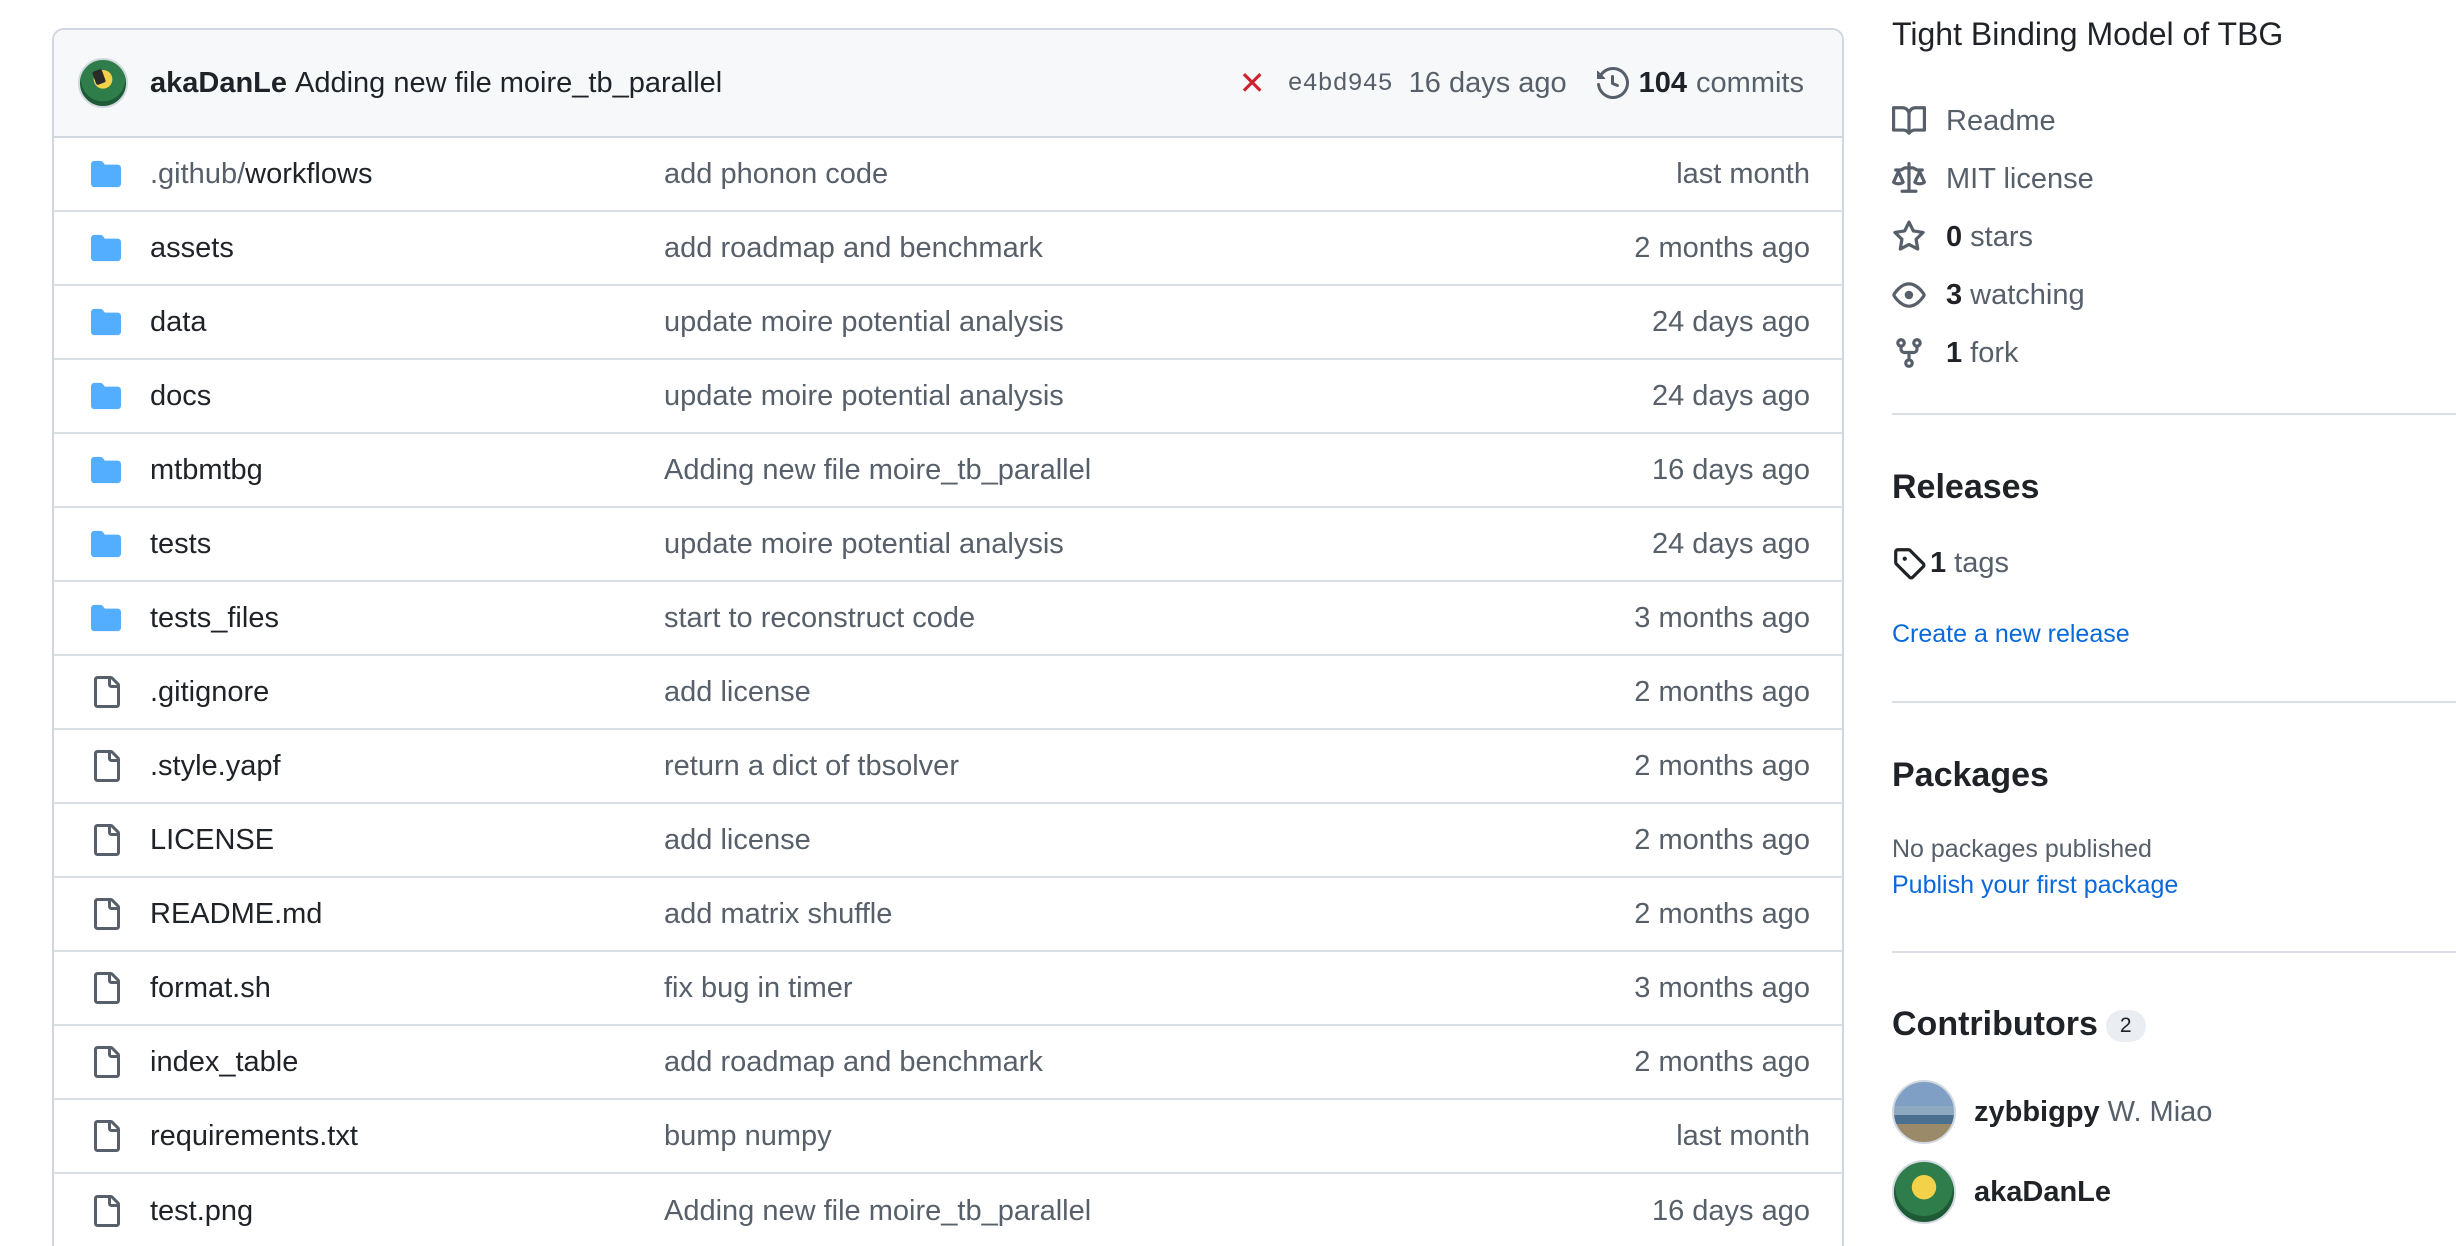  Describe the element at coordinates (407, 470) in the screenshot. I see `file-name-link: mtbmtbg` at that location.